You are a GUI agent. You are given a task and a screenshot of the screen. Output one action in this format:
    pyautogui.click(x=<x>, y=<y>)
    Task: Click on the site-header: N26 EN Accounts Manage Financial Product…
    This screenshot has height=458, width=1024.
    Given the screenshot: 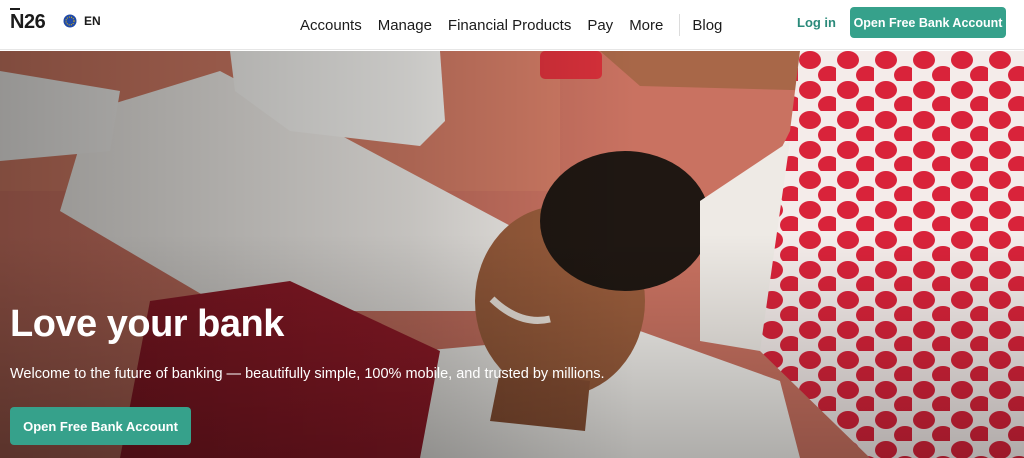 What is the action you would take?
    pyautogui.click(x=512, y=25)
    